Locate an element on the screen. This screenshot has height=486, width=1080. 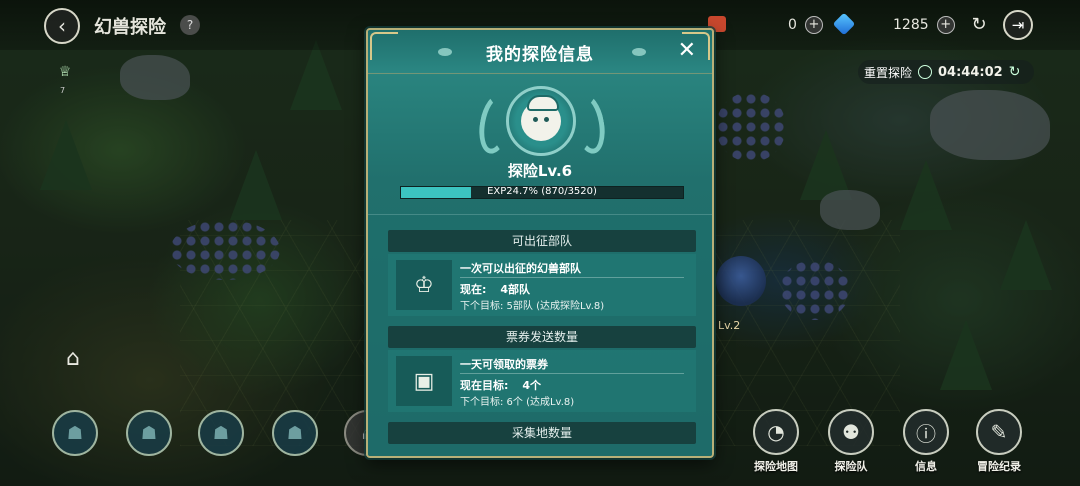
section-gathering: 采集地数量 is located at coordinates (542, 433).